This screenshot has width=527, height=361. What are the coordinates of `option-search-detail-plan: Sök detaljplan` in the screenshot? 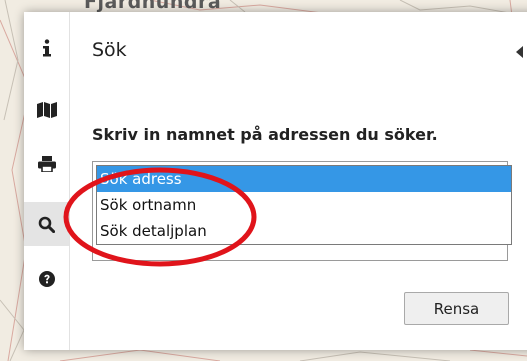 It's located at (304, 231).